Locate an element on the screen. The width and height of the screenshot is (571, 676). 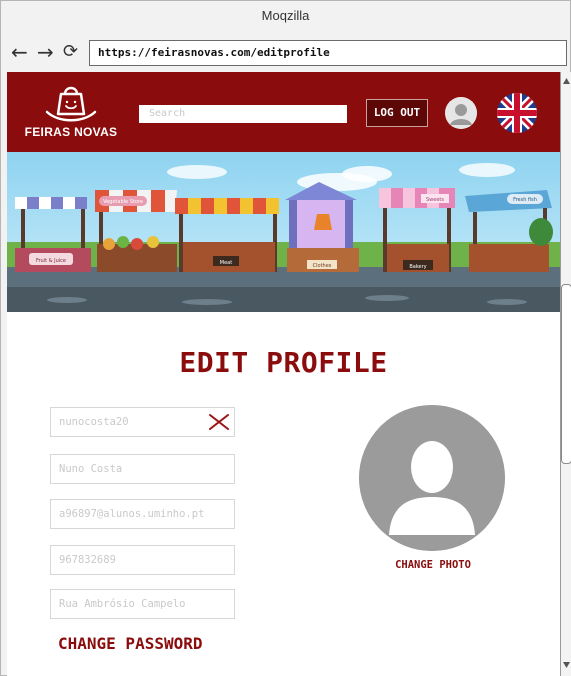
scrollbar-thumb is located at coordinates (566, 374).